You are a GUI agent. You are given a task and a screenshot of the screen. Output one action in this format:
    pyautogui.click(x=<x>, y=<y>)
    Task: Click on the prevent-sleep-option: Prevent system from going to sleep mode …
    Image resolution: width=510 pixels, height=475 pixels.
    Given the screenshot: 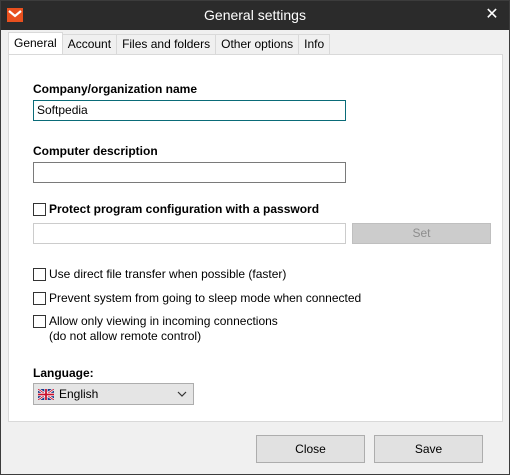 What is the action you would take?
    pyautogui.click(x=197, y=298)
    